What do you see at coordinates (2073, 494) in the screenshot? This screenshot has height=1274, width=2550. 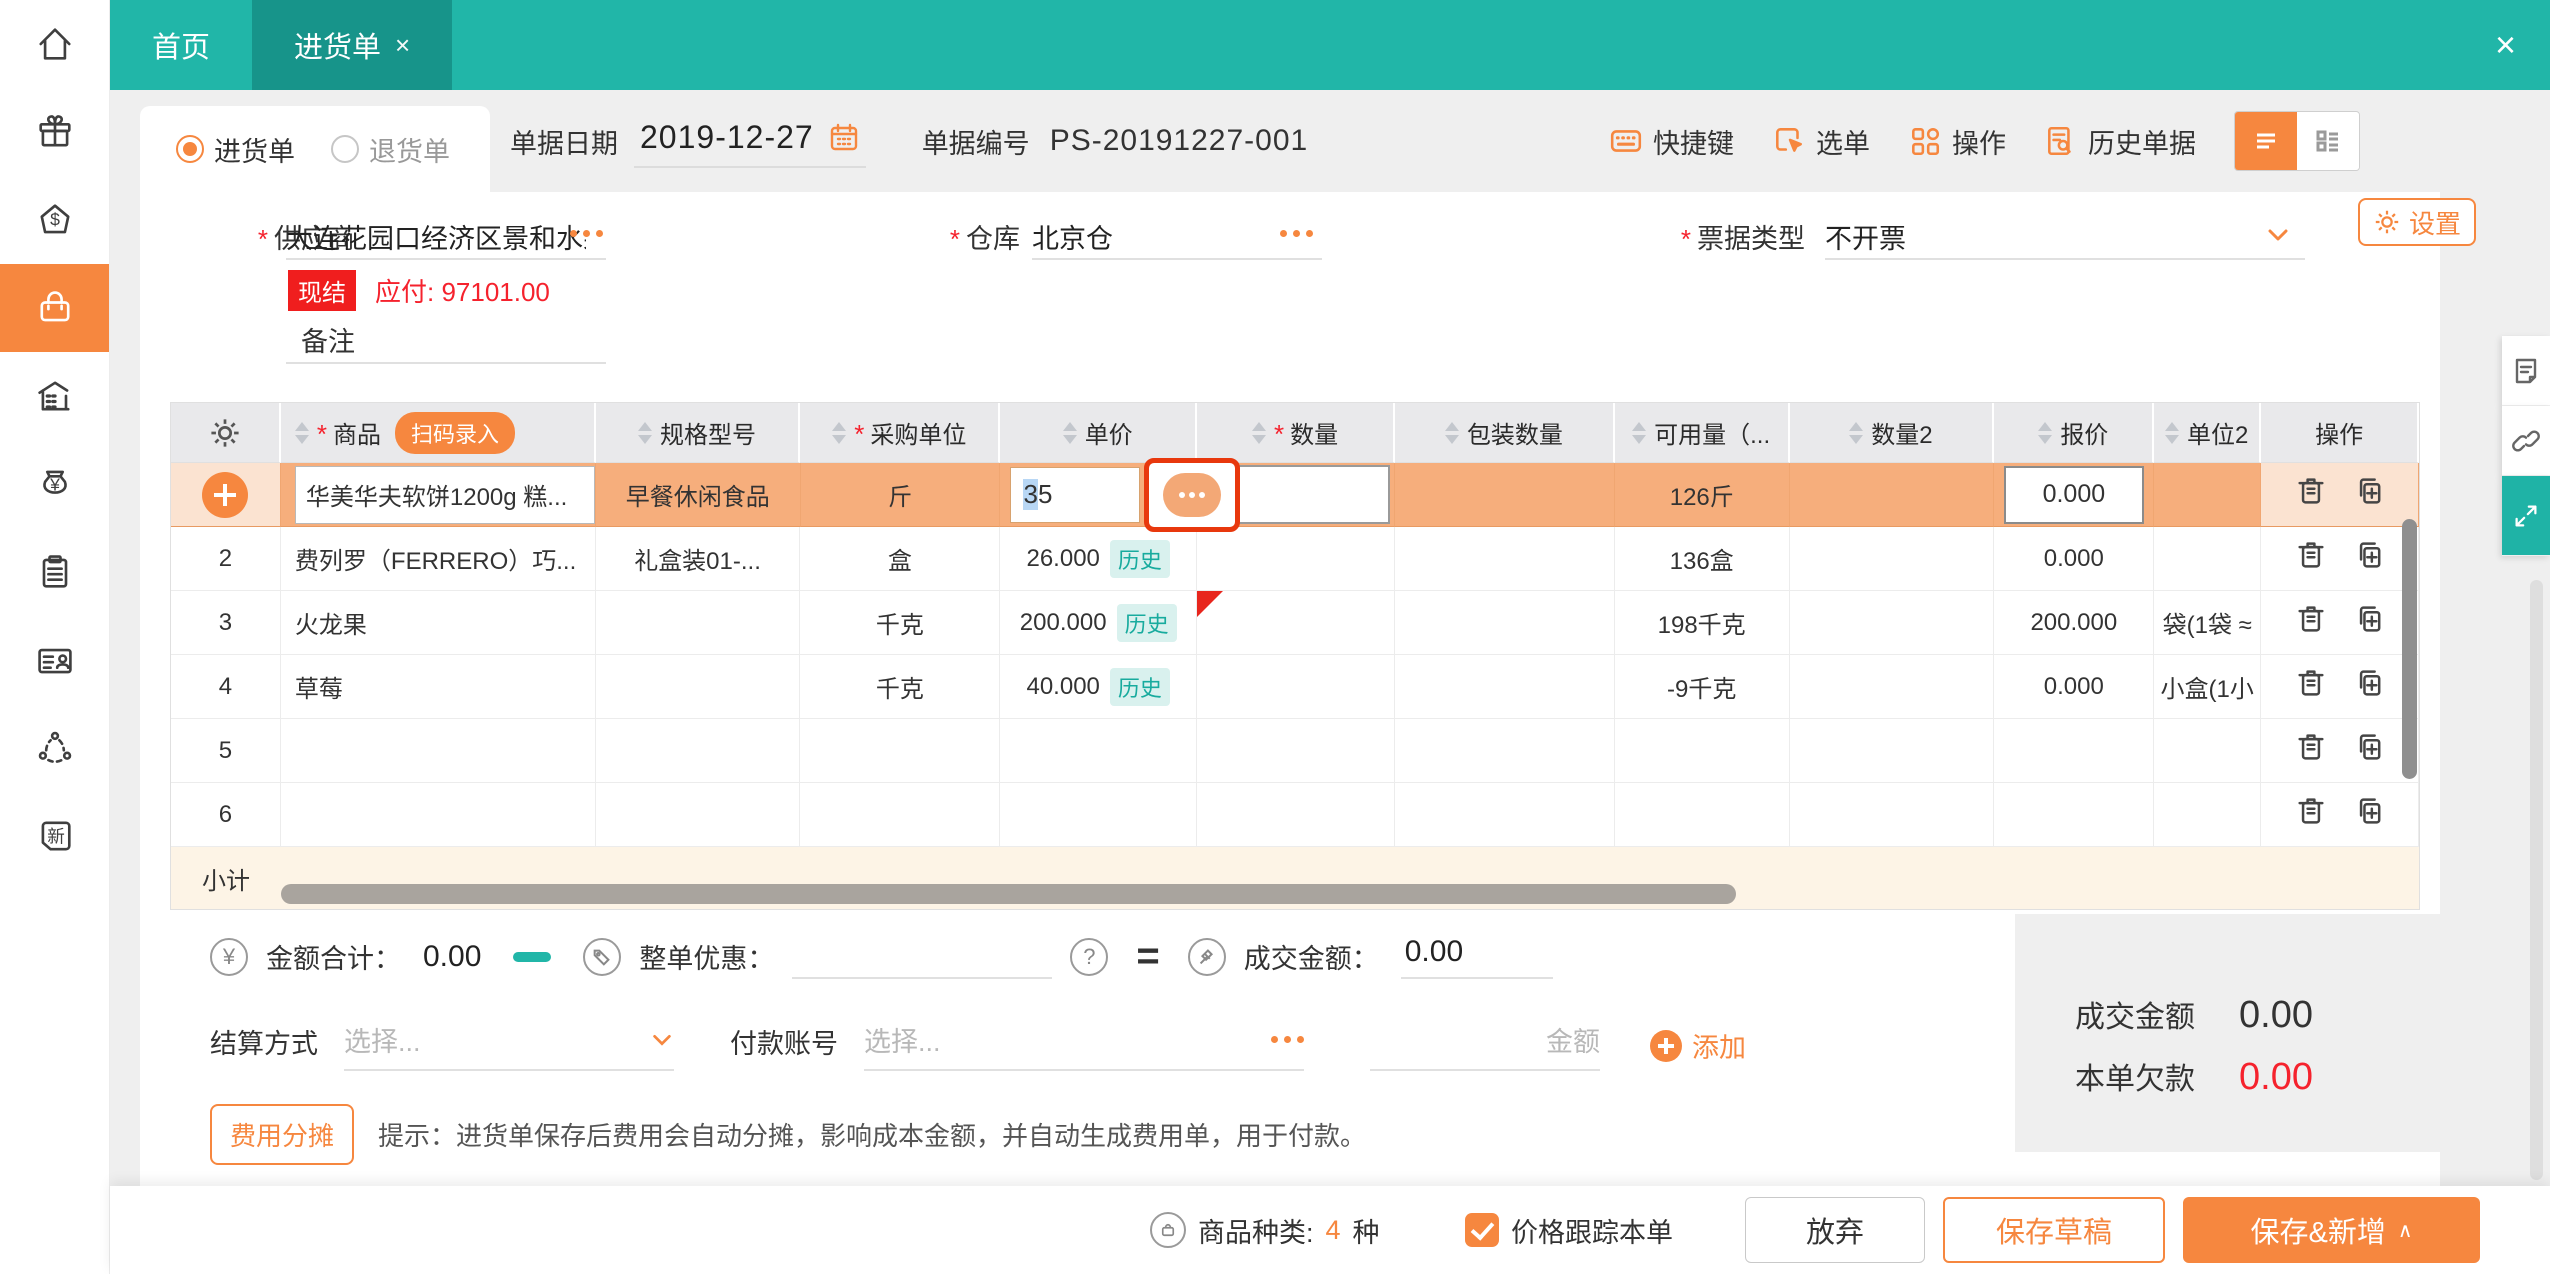 I see `quote-input: 0.000` at bounding box center [2073, 494].